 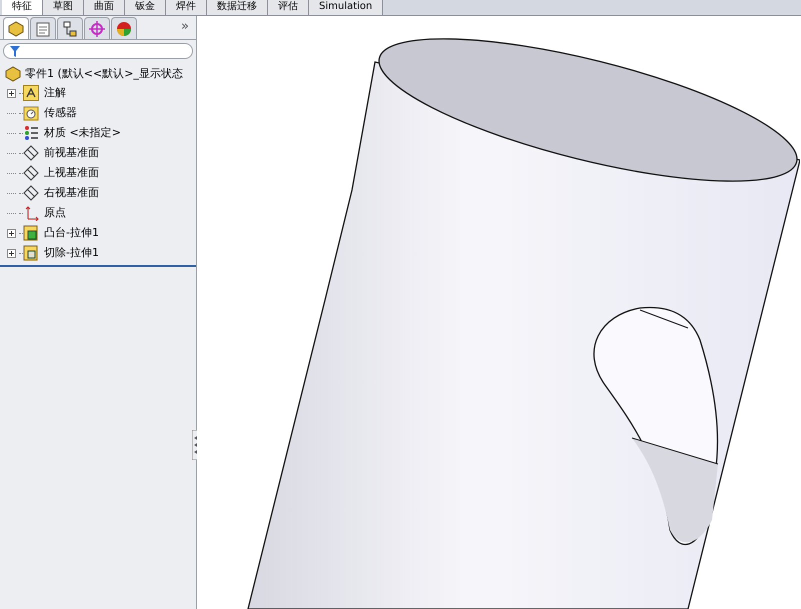 What do you see at coordinates (145, 7) in the screenshot?
I see `command-tab: 钣金` at bounding box center [145, 7].